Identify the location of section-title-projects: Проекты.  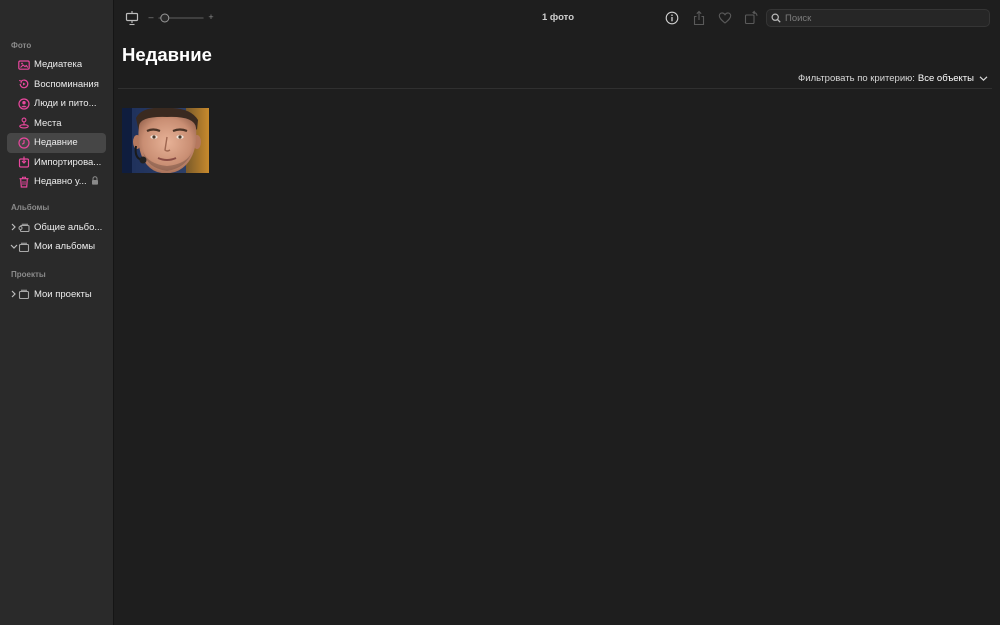
(28, 274).